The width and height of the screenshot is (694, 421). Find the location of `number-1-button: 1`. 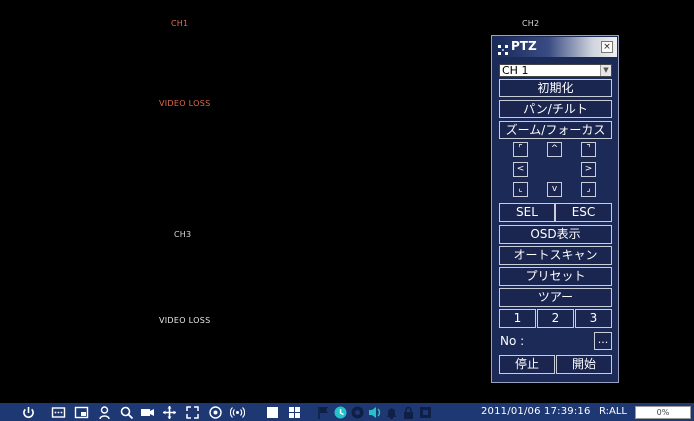

number-1-button: 1 is located at coordinates (517, 318).